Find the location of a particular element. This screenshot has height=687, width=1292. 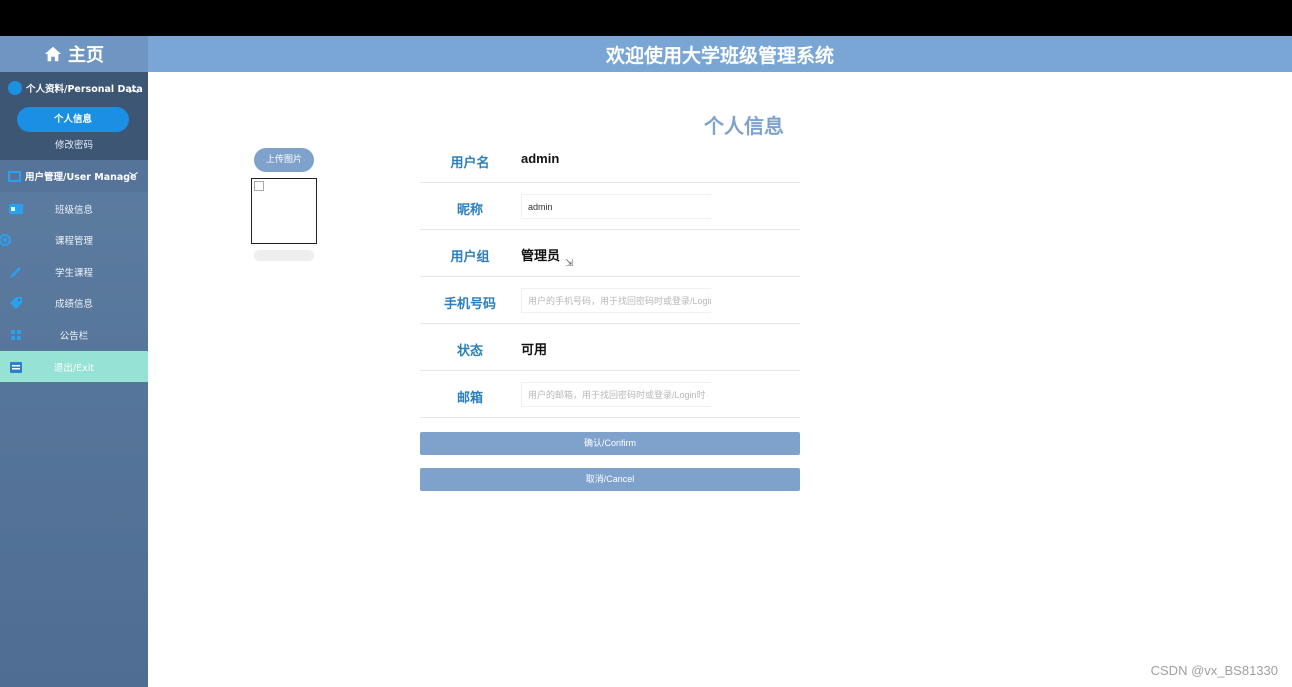

profile-form: 用户名 admin 昵称 用户组 管理员 手机号码 状态 可用 邮箱 is located at coordinates (610, 277).